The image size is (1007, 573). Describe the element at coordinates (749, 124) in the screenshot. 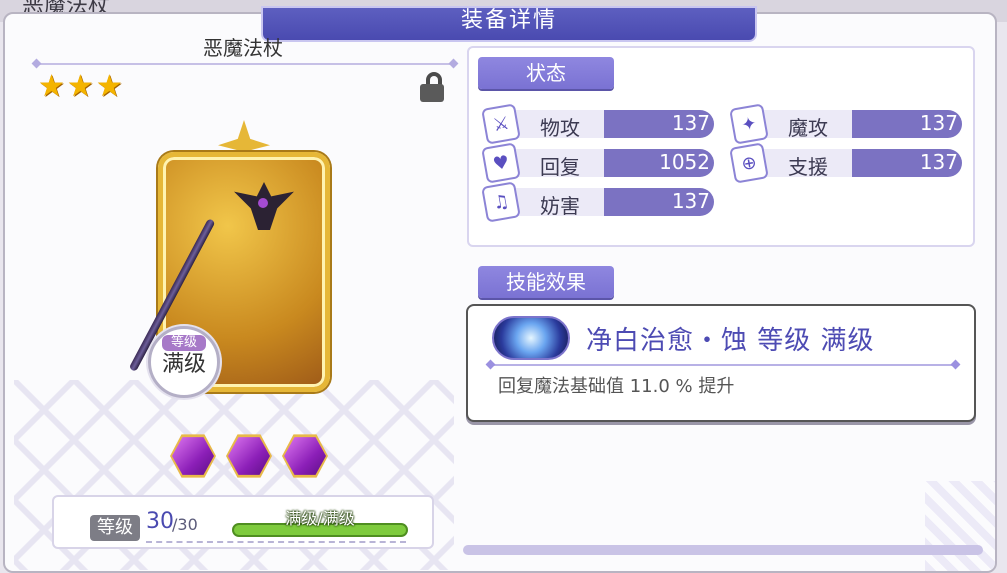

I see `wand-icon: ✦` at that location.